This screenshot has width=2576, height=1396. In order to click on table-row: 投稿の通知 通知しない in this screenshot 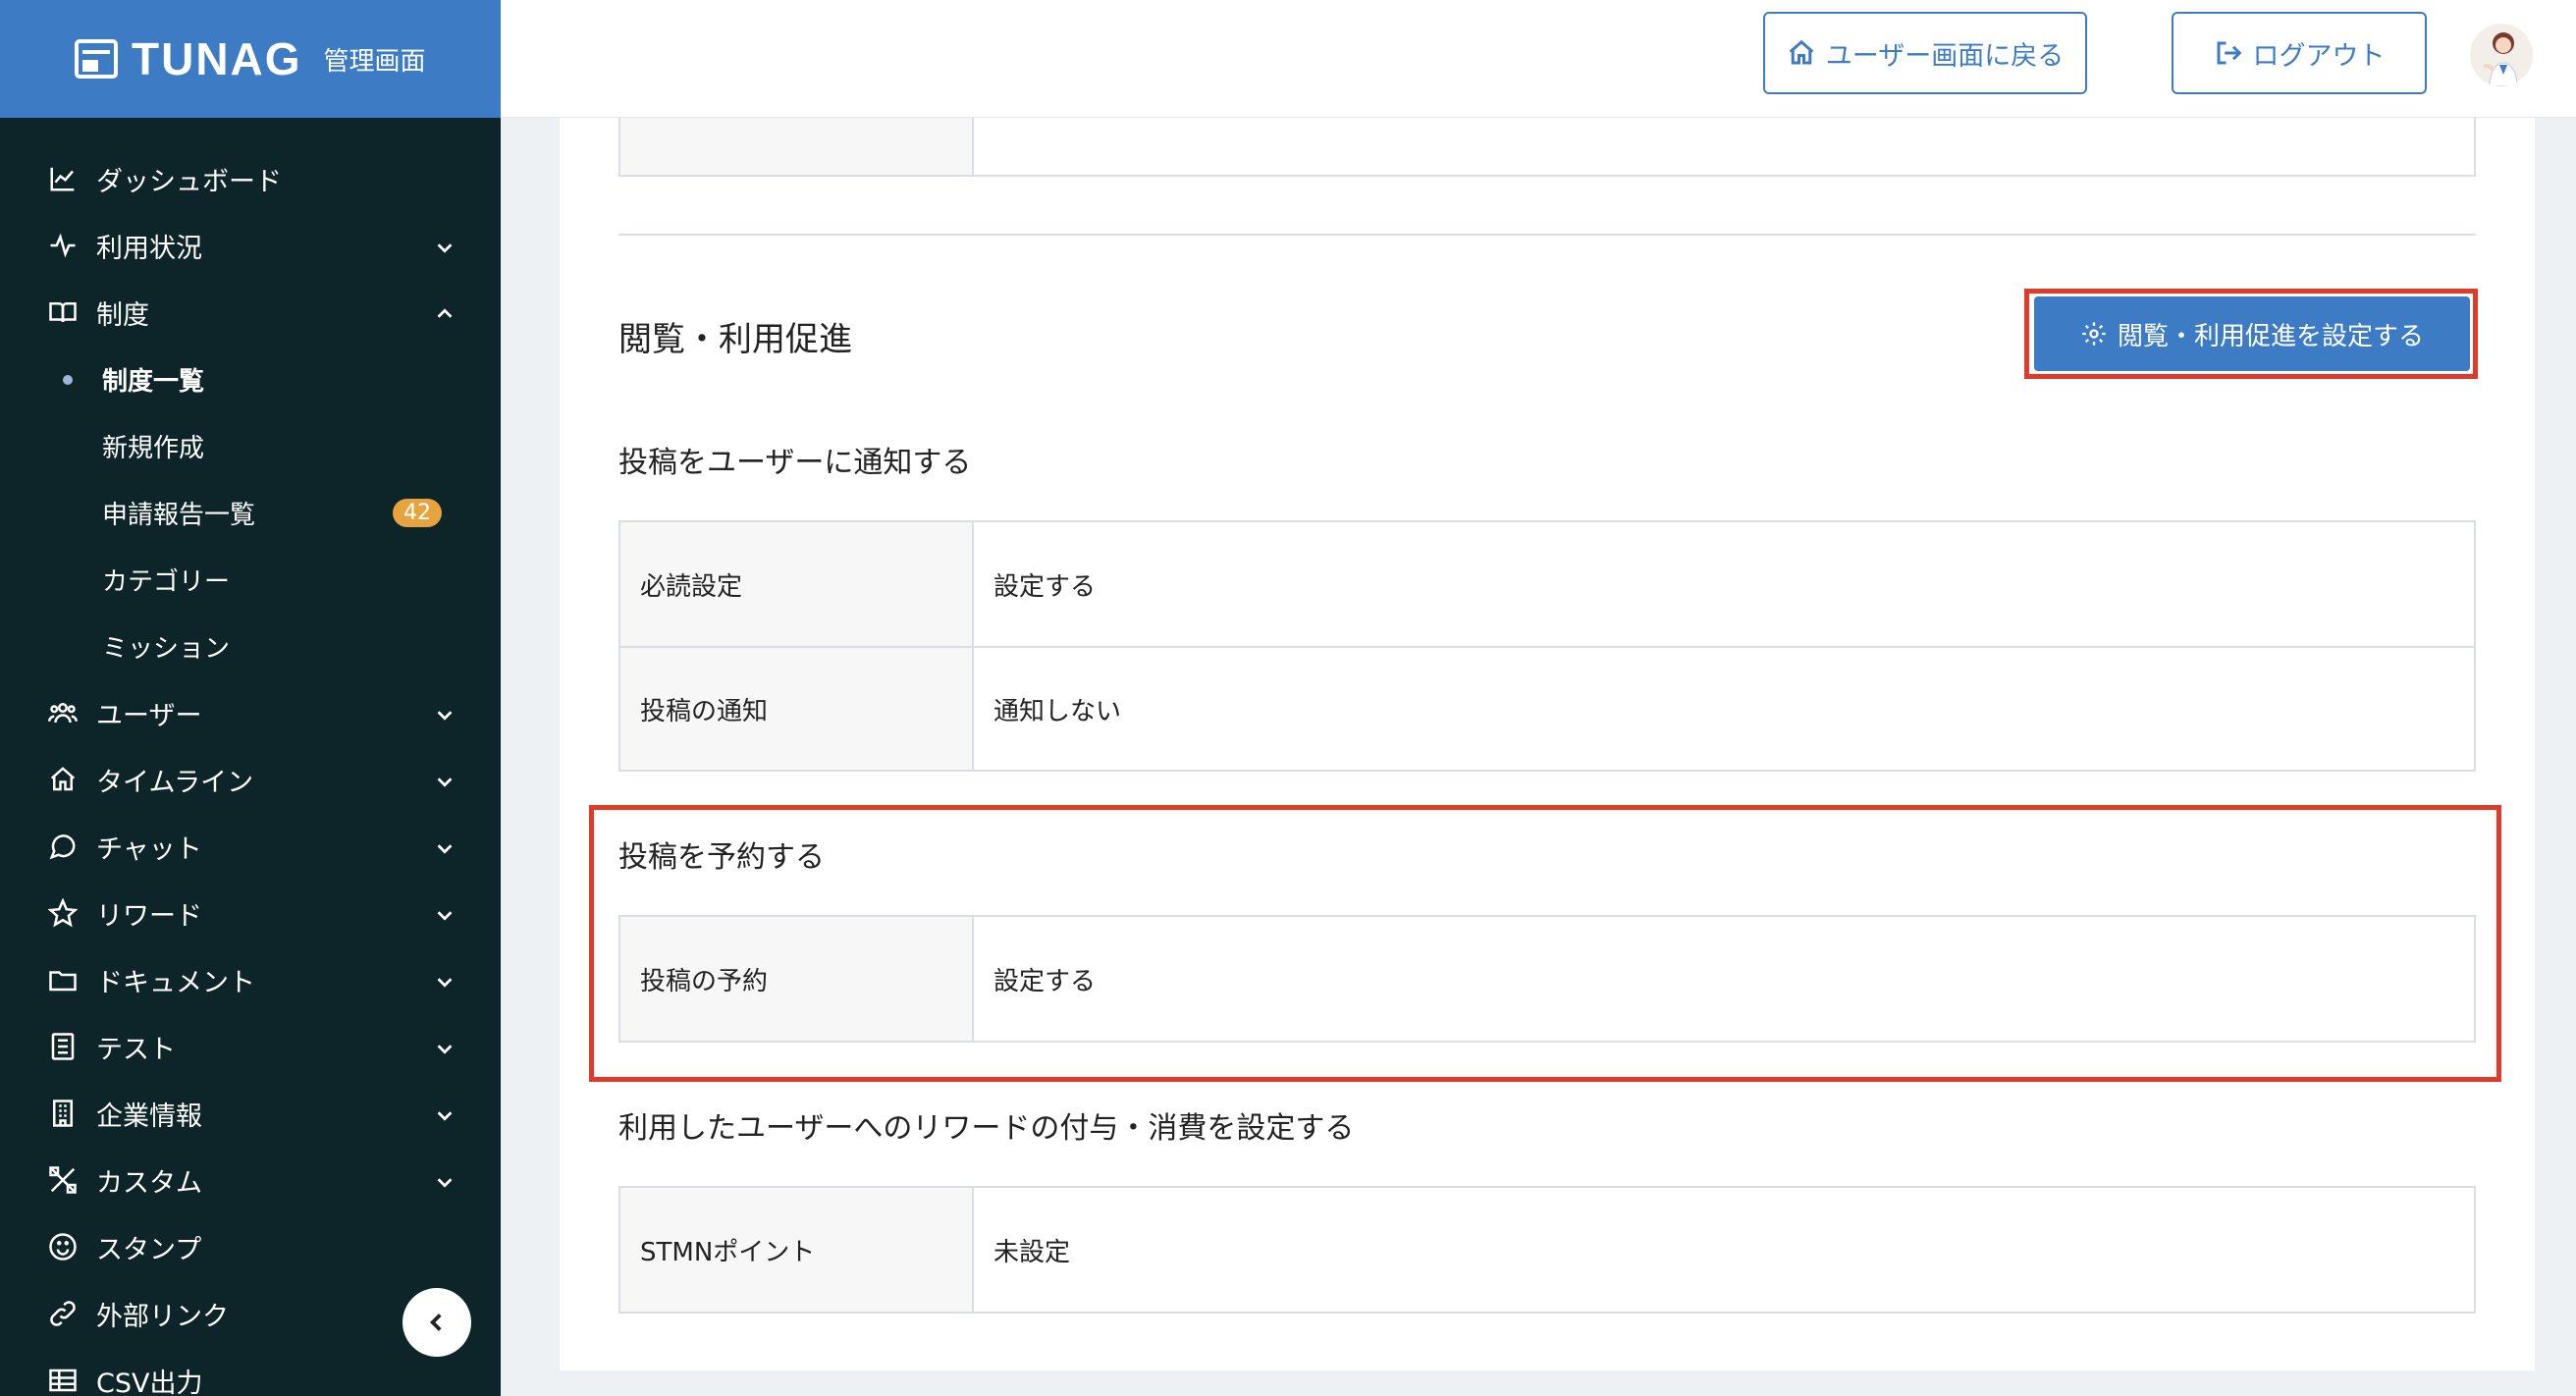, I will do `click(1547, 708)`.